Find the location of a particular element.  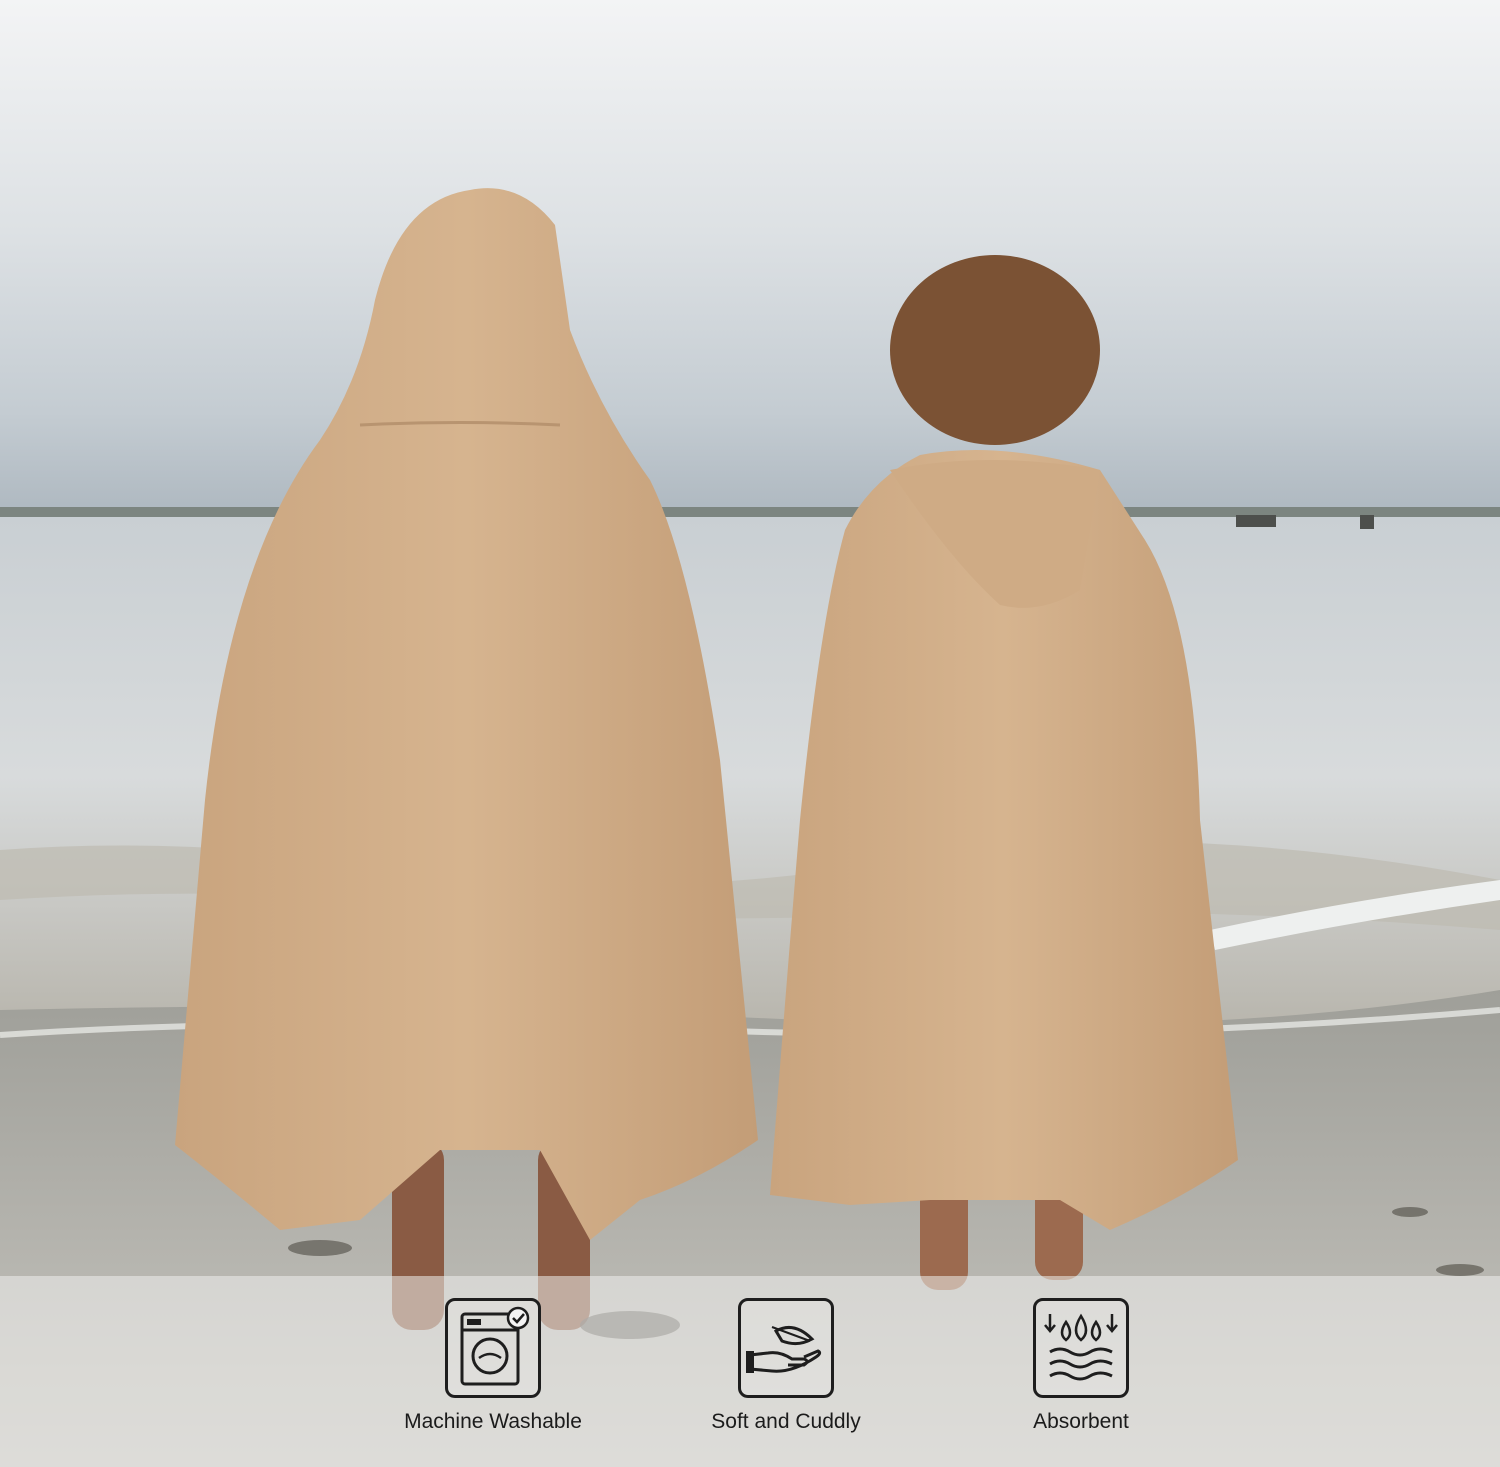

feature-machine-washable: Machine Washable is located at coordinates (493, 1366).